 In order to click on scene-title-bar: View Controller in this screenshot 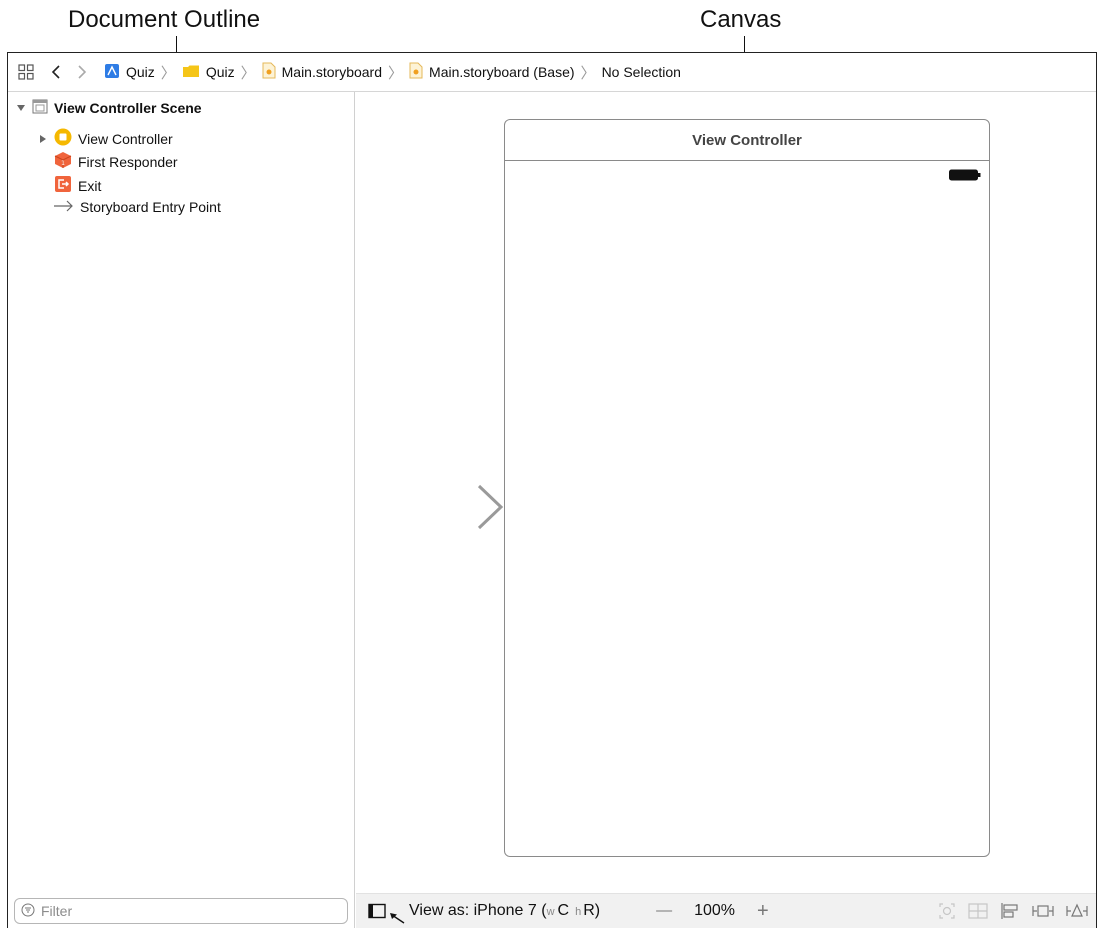, I will do `click(747, 140)`.